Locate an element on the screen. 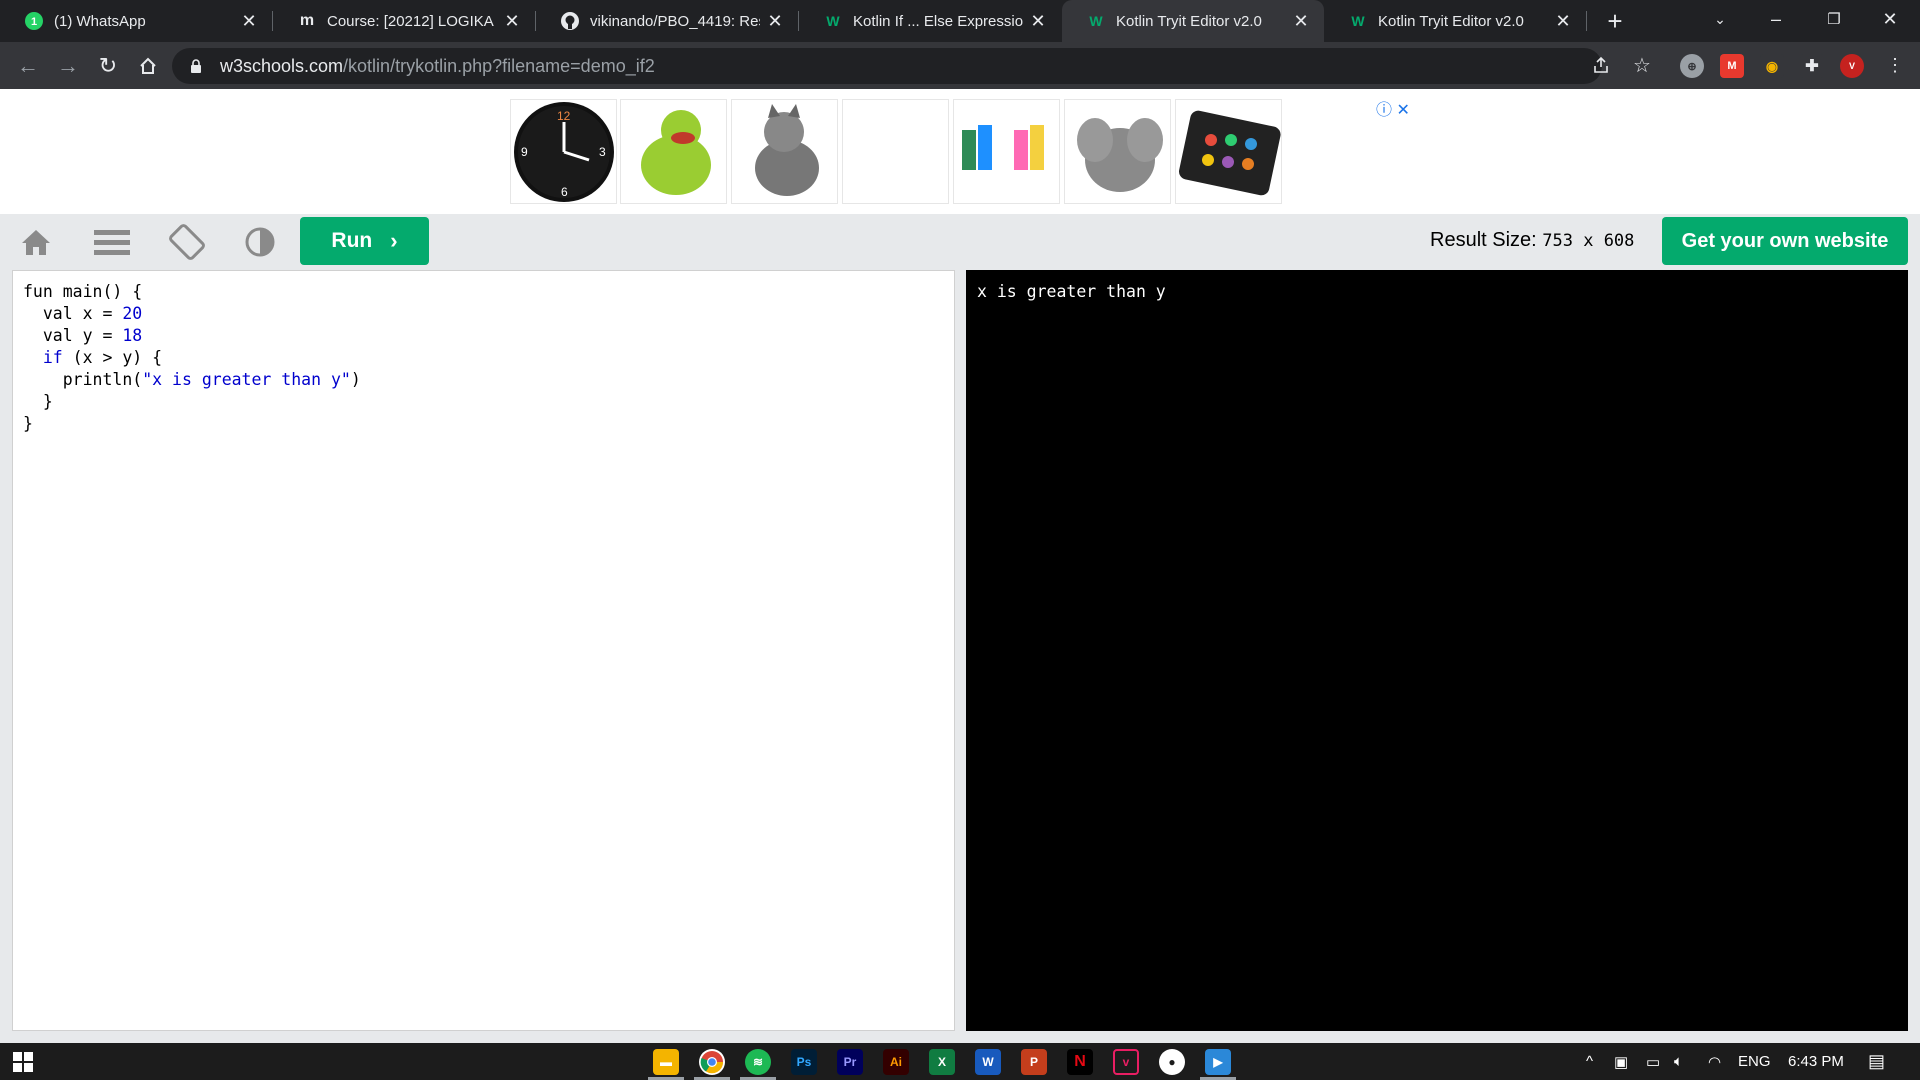  run-button-label: Run is located at coordinates (352, 240).